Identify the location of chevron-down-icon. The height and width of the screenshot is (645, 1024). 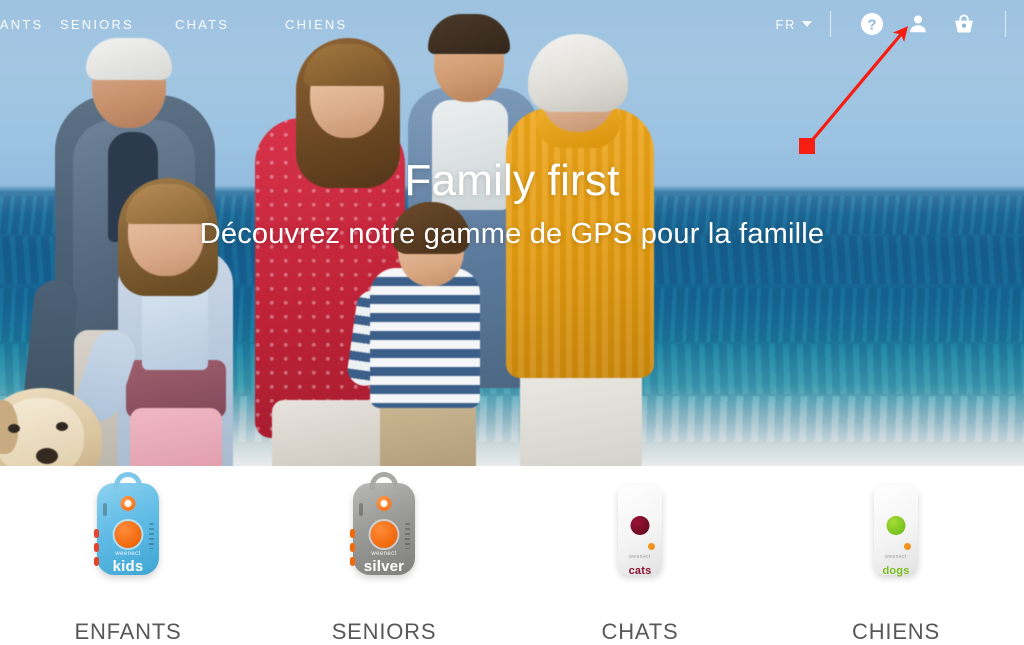
(807, 24).